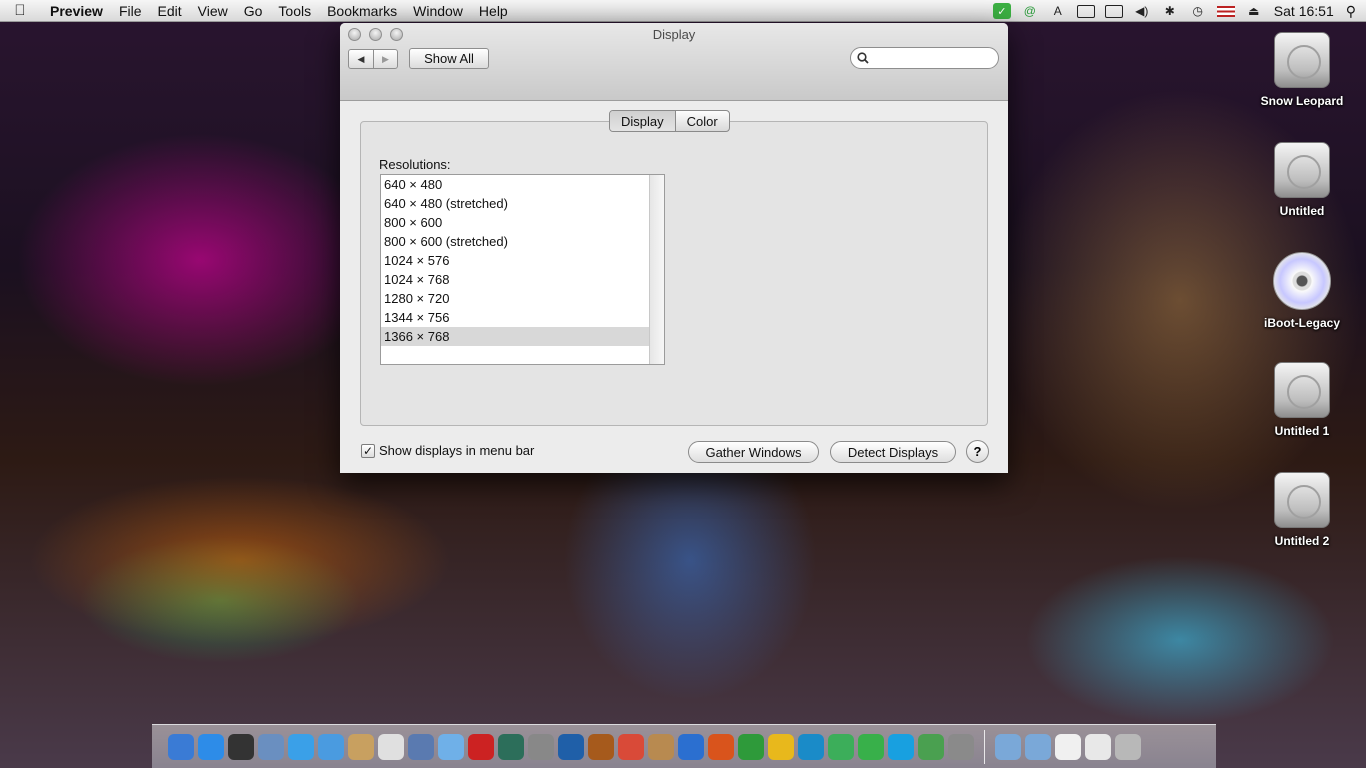 The image size is (1366, 768). I want to click on c-app-icon, so click(811, 746).